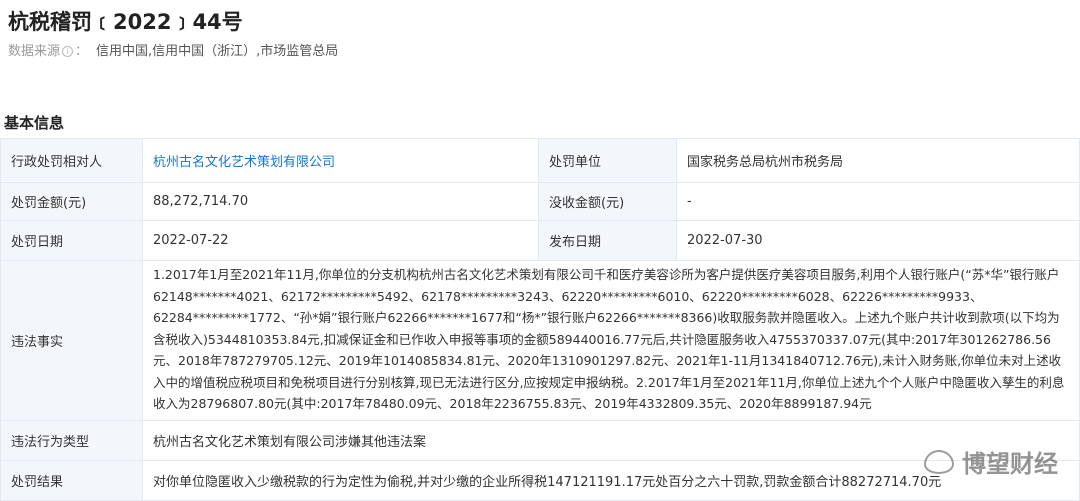  I want to click on field-value: 国家税务总局杭州市税务局, so click(878, 160).